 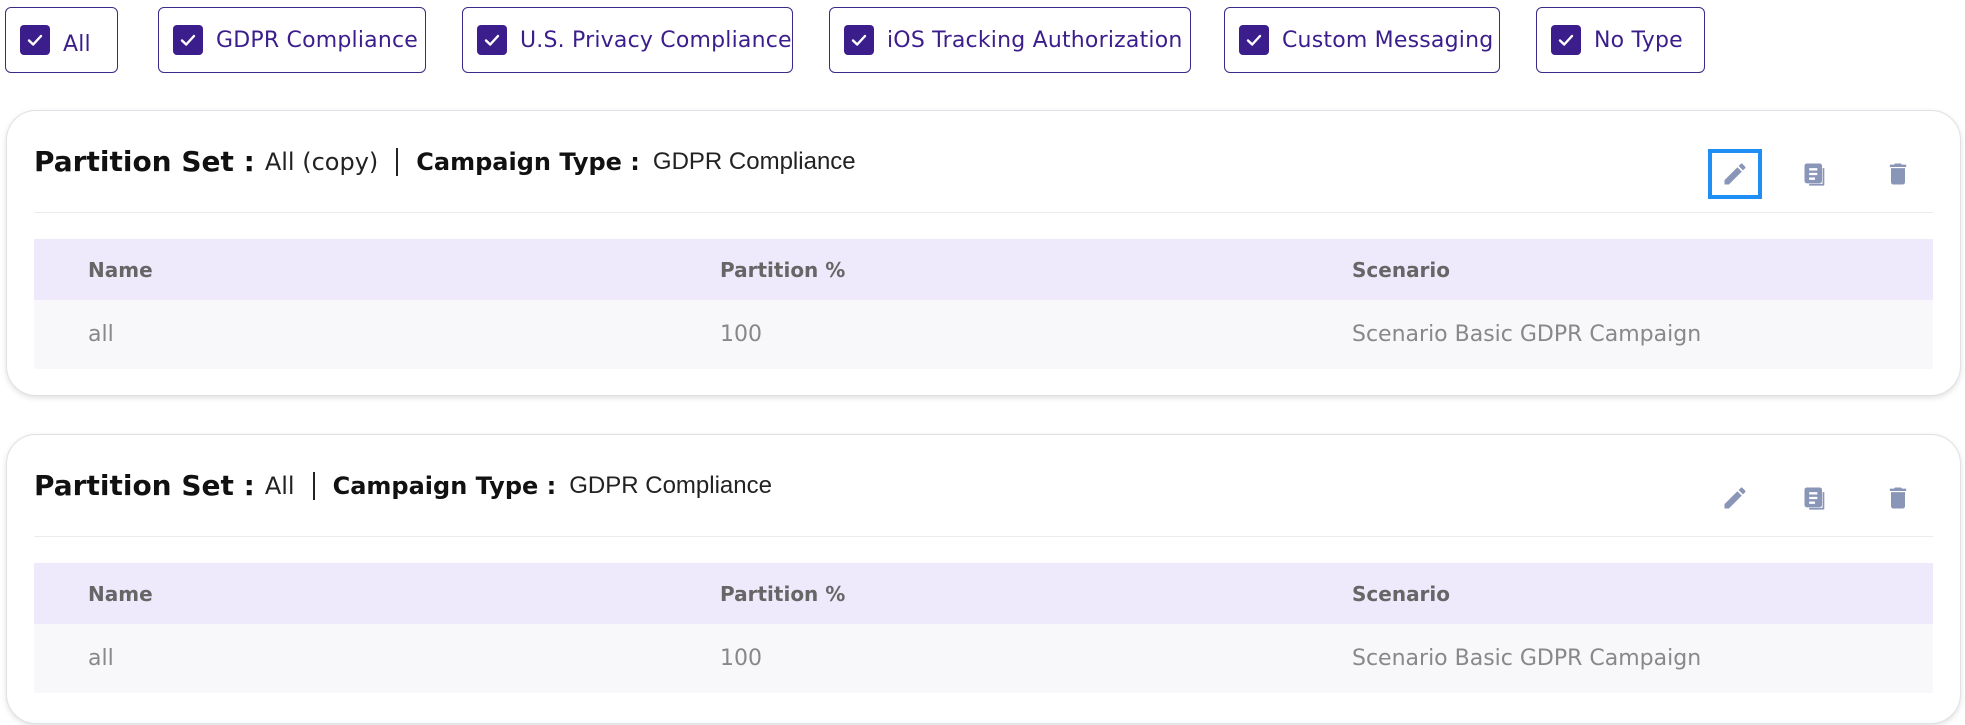 I want to click on filter-chip-no-type: No Type, so click(x=1620, y=40).